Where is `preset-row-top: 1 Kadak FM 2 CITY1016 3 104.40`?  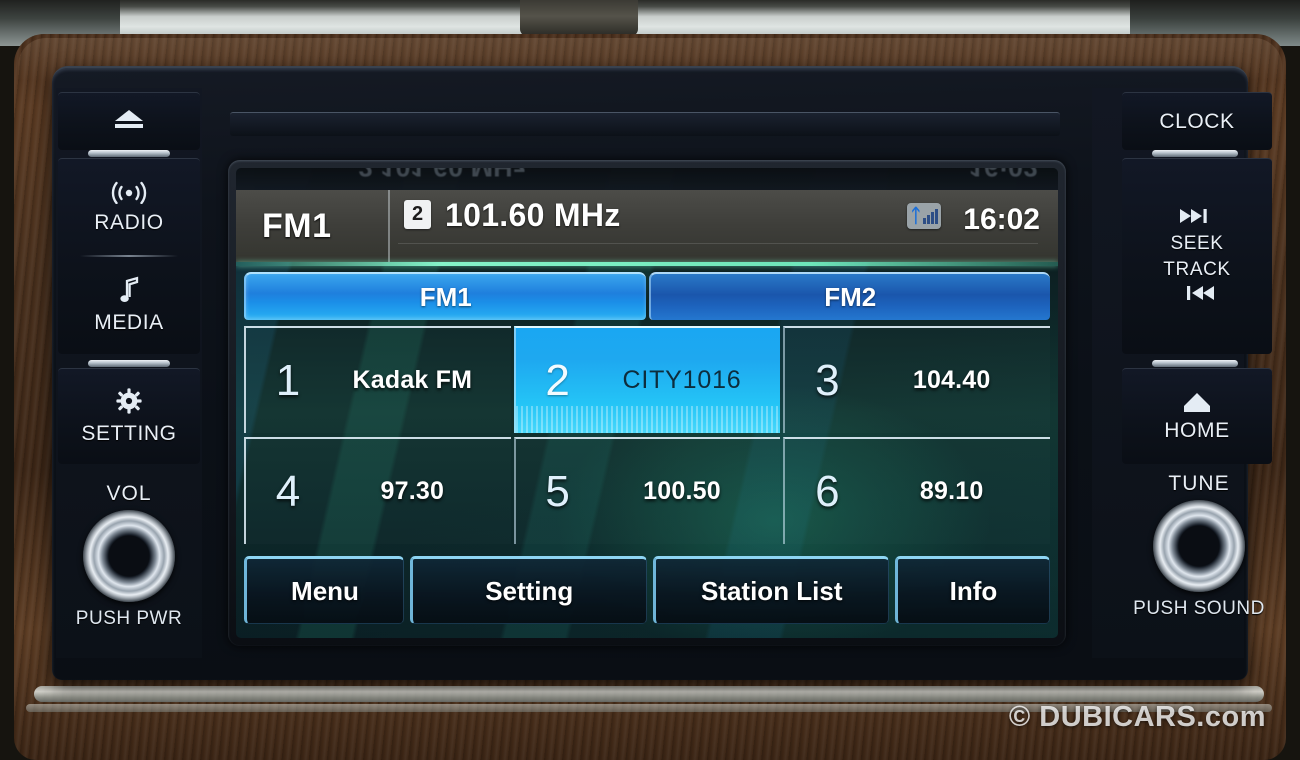
preset-row-top: 1 Kadak FM 2 CITY1016 3 104.40 is located at coordinates (647, 379).